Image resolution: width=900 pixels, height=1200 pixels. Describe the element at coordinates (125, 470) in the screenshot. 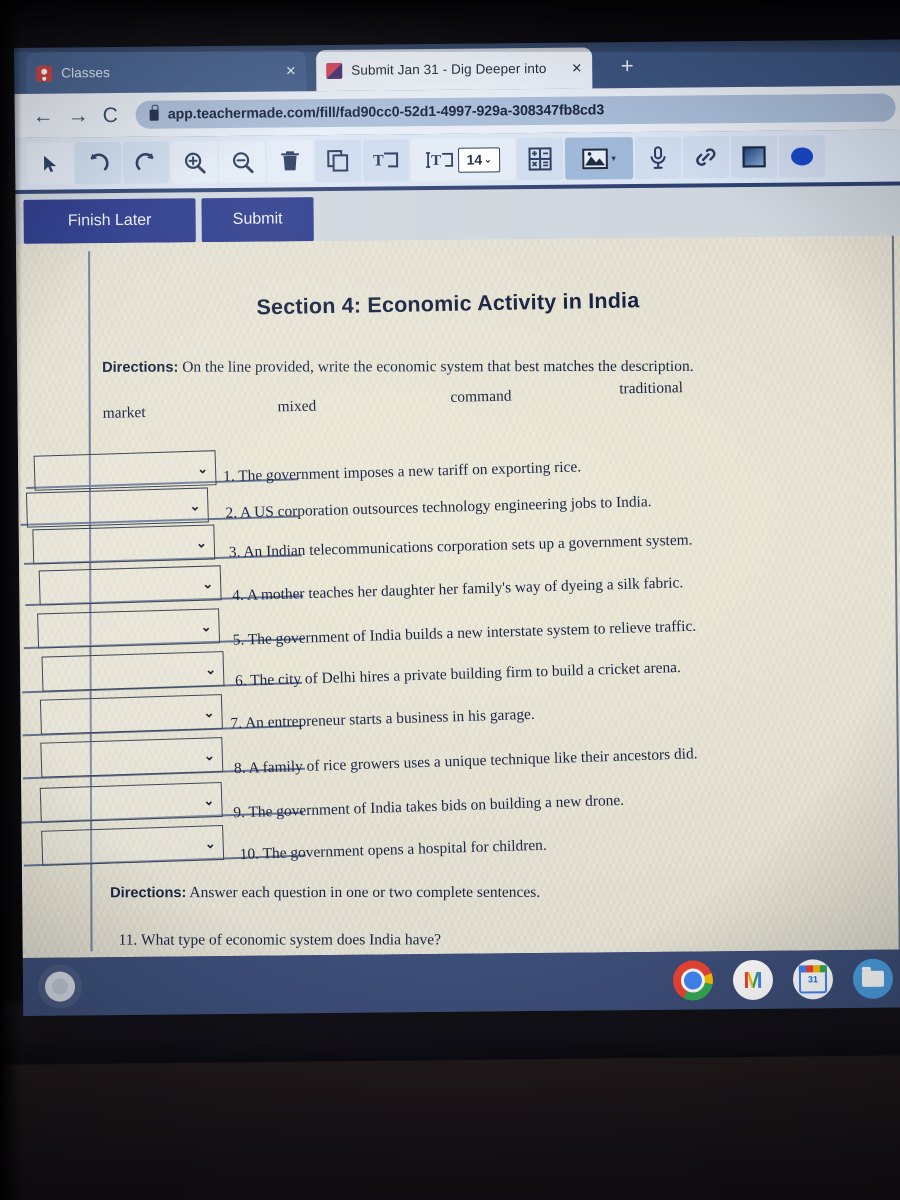

I see `answer-dropdown-1: ⌄` at that location.